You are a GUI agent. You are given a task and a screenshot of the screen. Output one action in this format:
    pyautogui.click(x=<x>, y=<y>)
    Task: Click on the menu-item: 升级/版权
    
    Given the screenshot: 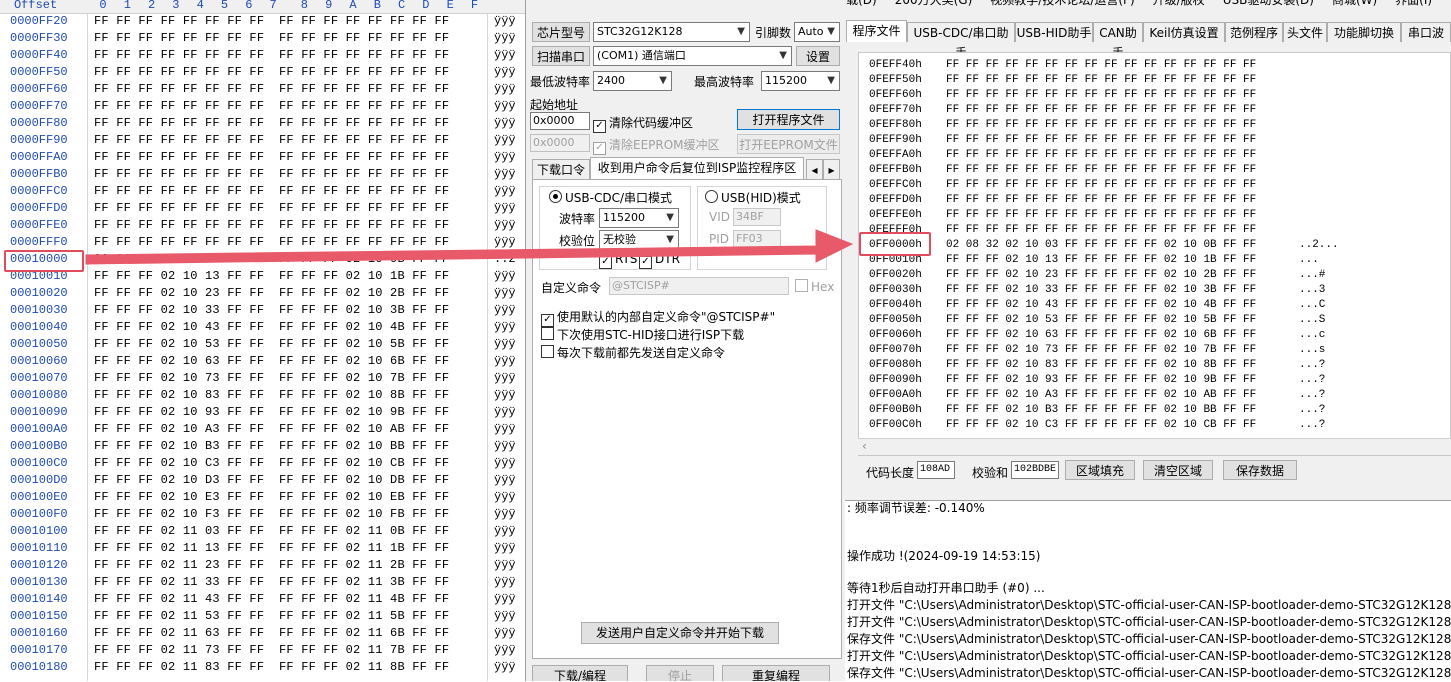 What is the action you would take?
    pyautogui.click(x=1179, y=3)
    